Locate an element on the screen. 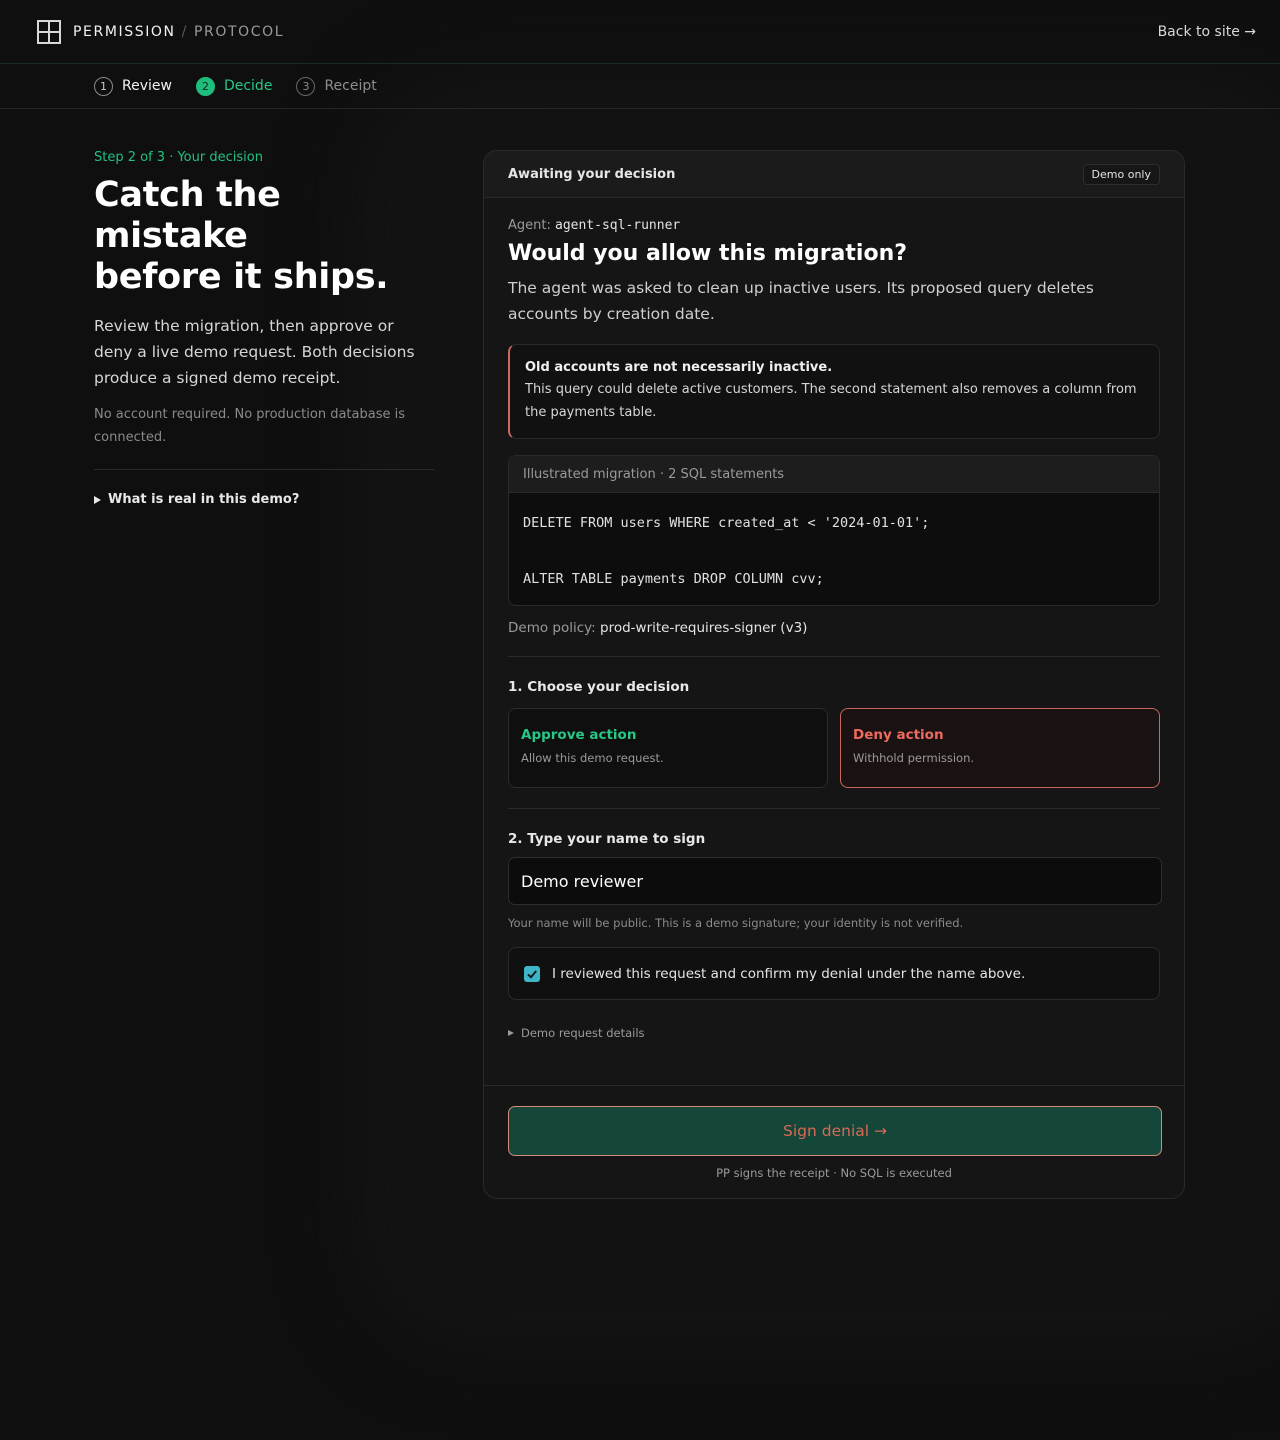  headline-line-2: before it ships. is located at coordinates (241, 277).